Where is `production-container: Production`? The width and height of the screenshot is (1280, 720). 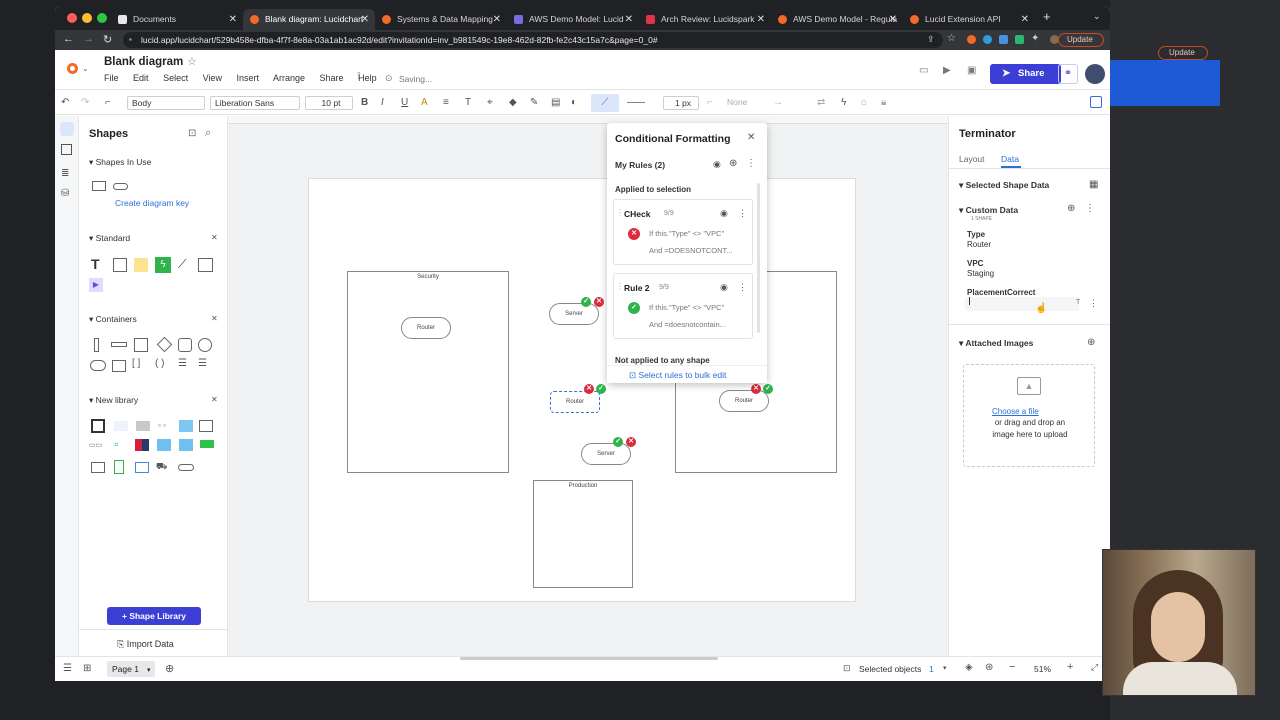
production-container: Production is located at coordinates (583, 534).